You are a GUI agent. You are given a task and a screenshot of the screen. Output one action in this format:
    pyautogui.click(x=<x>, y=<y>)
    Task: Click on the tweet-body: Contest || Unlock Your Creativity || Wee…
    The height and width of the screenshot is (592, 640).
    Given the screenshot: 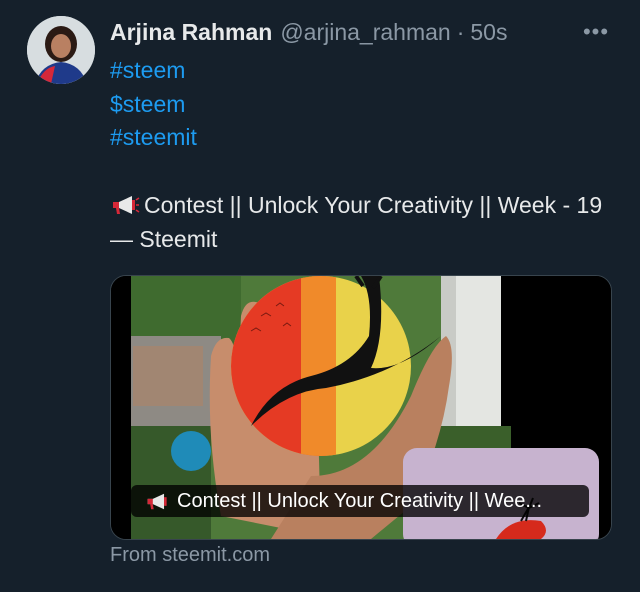 What is the action you would take?
    pyautogui.click(x=356, y=222)
    